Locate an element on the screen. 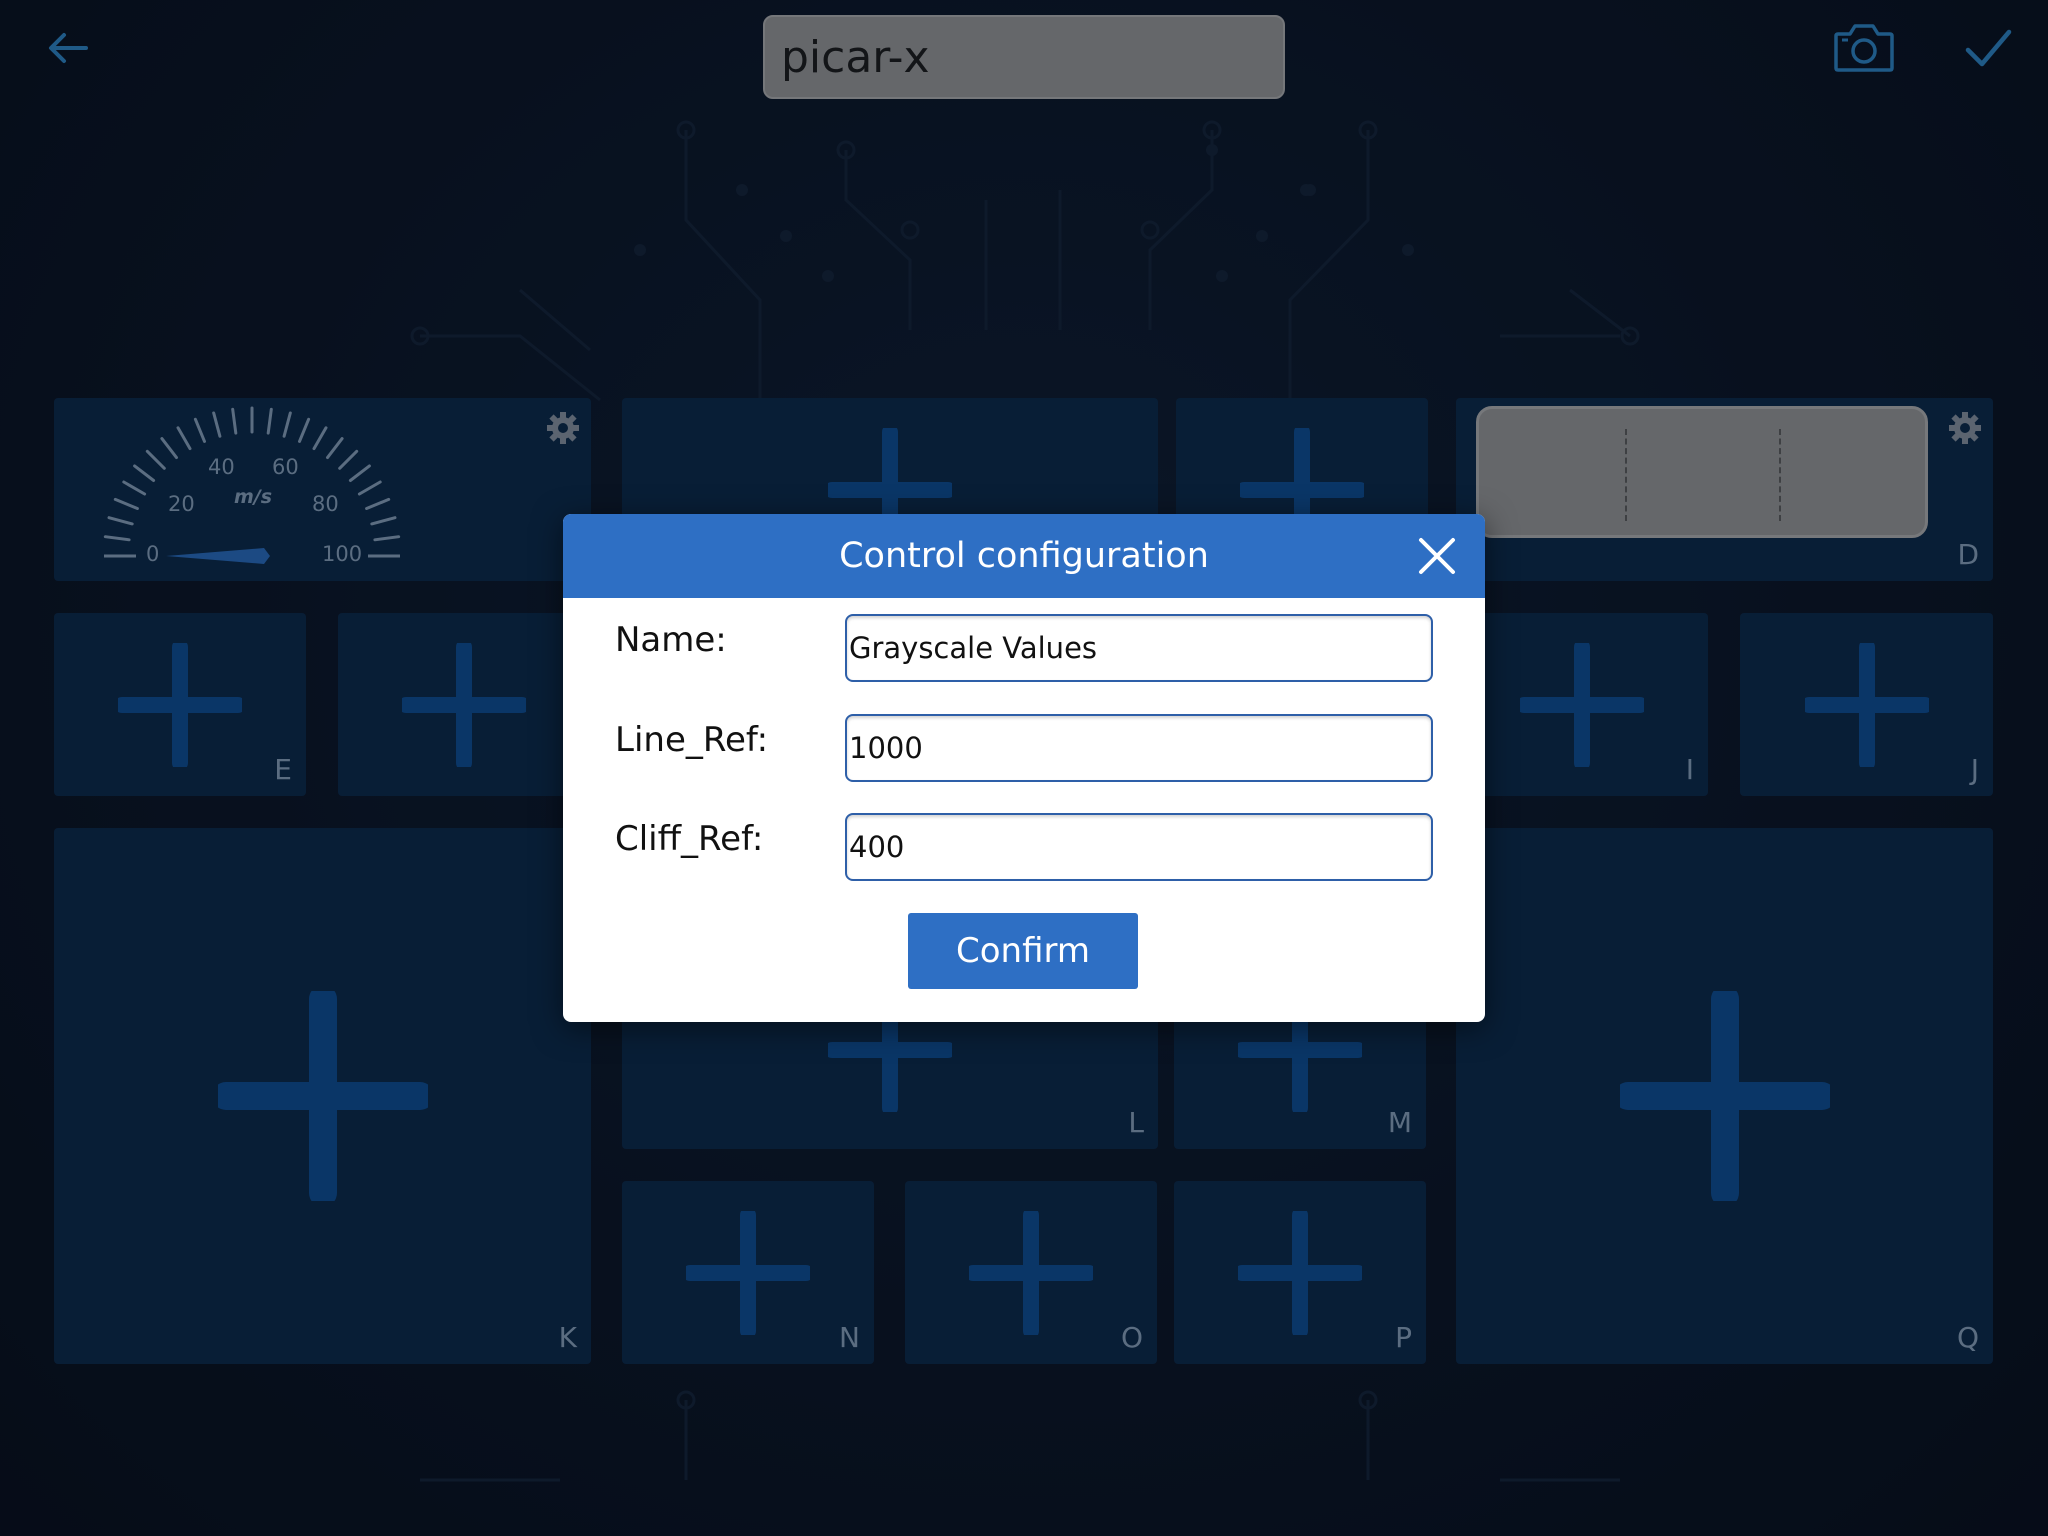 The height and width of the screenshot is (1536, 2048). dialog-header: Control configuration is located at coordinates (1024, 556).